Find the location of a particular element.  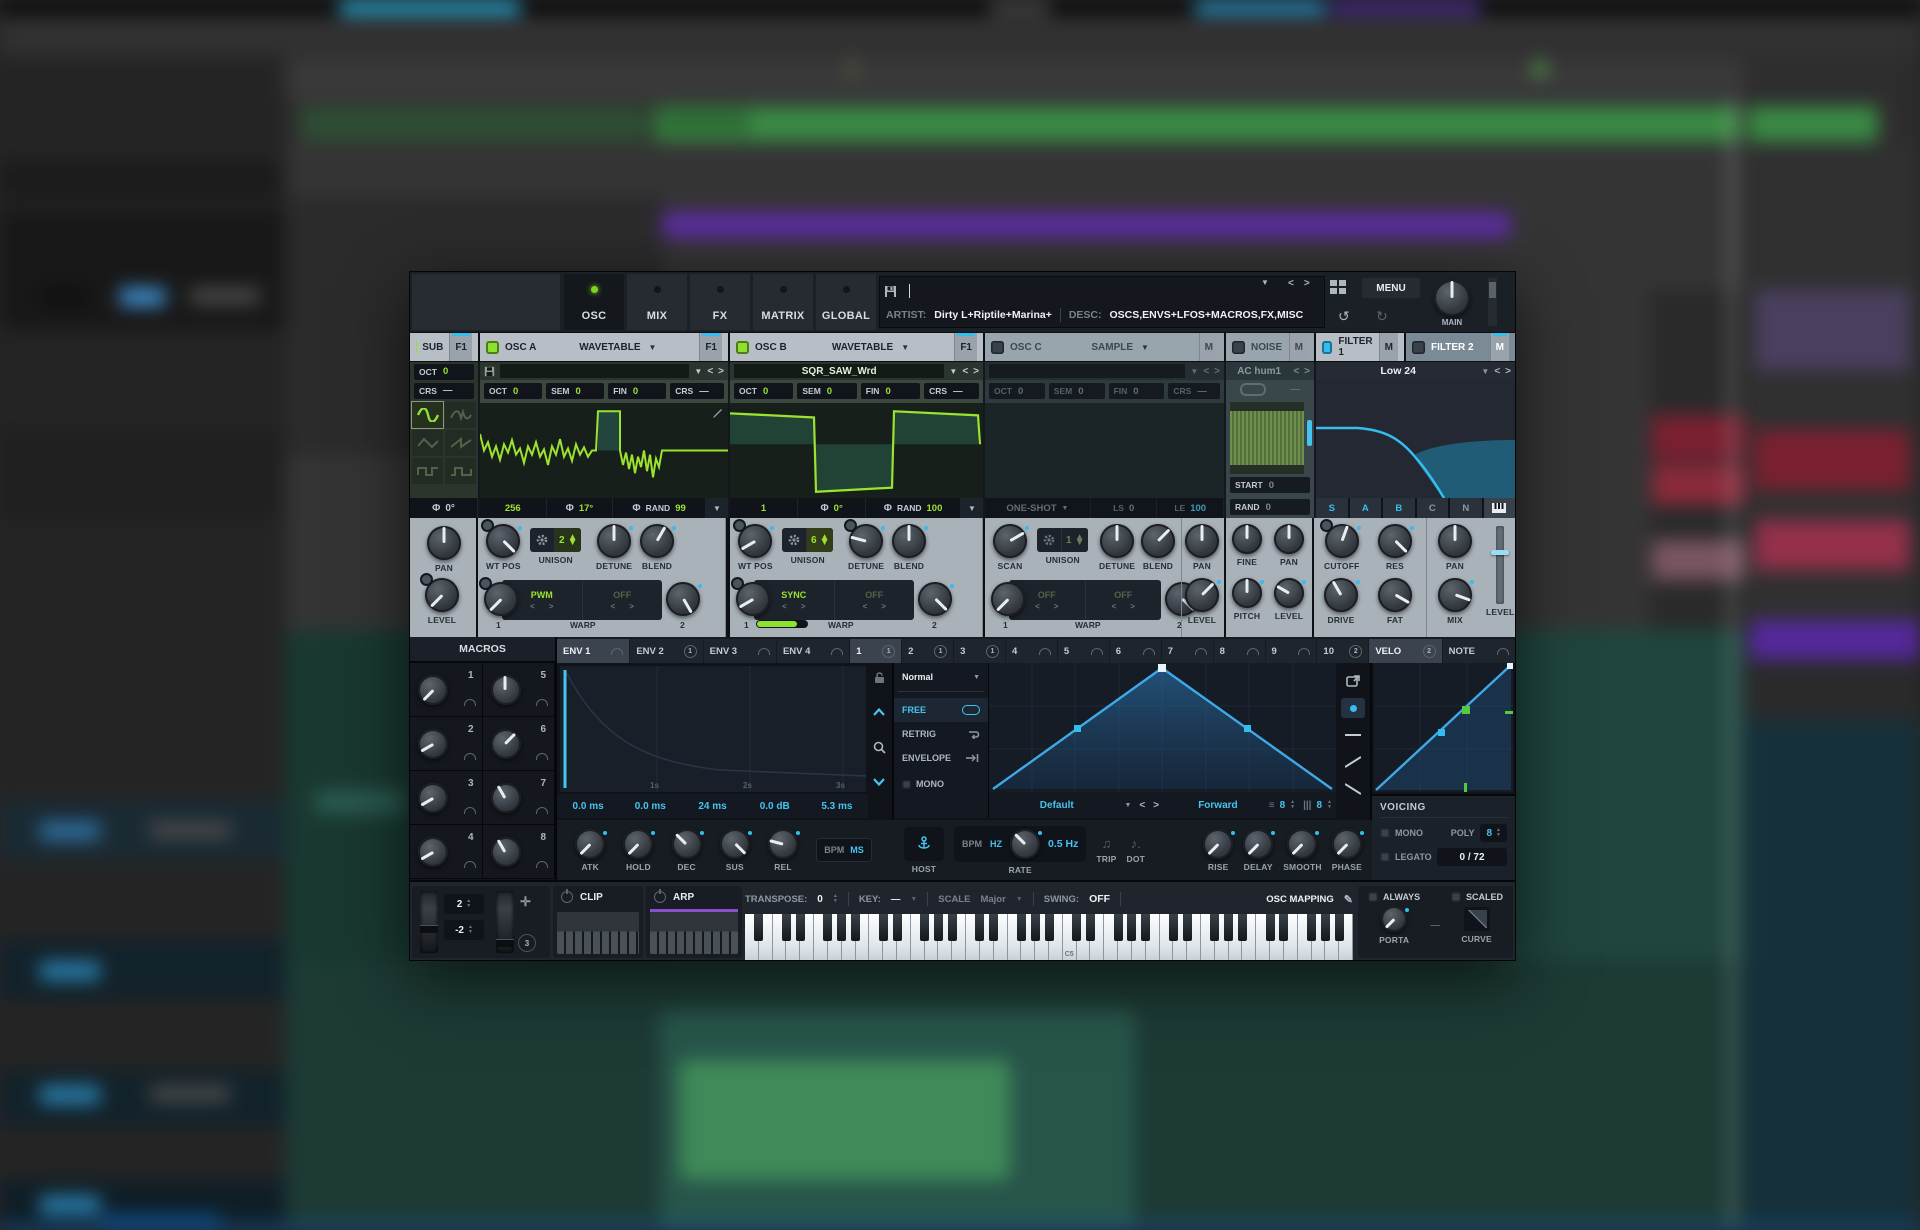

filter-route-n: N is located at coordinates (1466, 508).